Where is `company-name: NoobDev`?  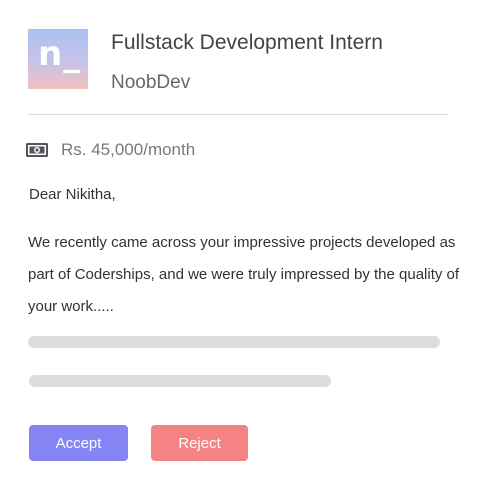
company-name: NoobDev is located at coordinates (151, 82).